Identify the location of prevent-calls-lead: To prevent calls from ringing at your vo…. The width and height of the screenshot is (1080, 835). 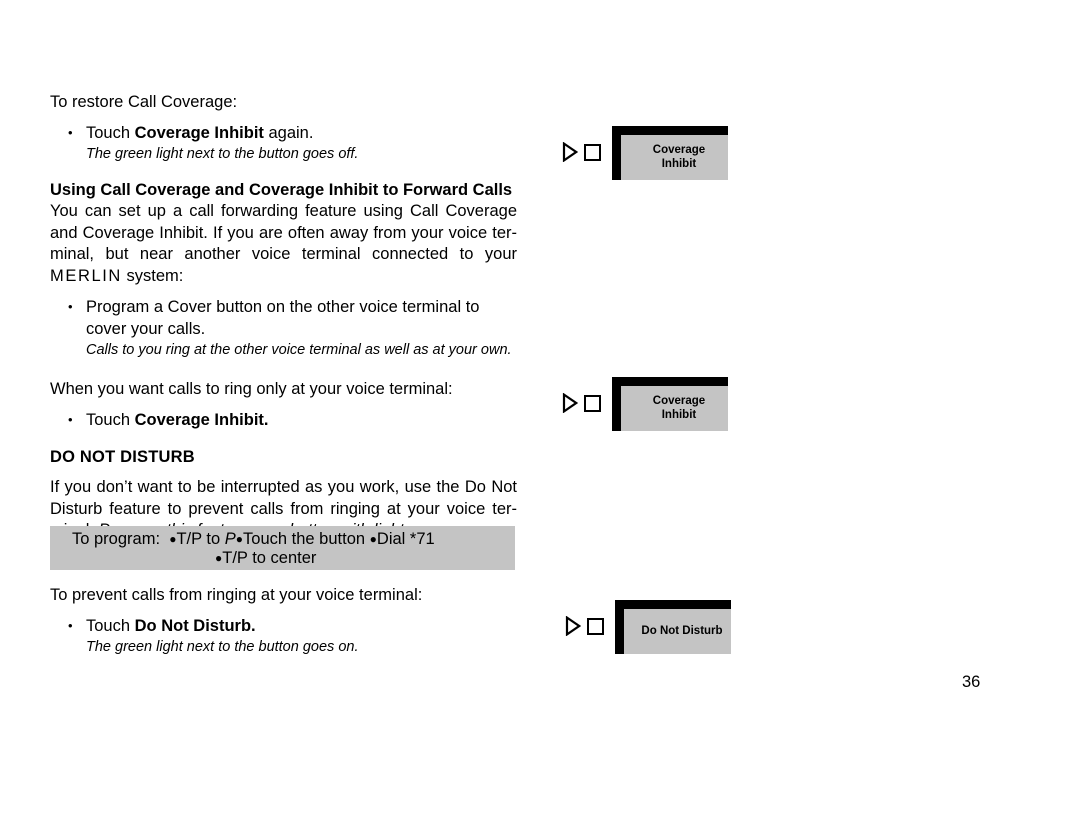
(236, 595).